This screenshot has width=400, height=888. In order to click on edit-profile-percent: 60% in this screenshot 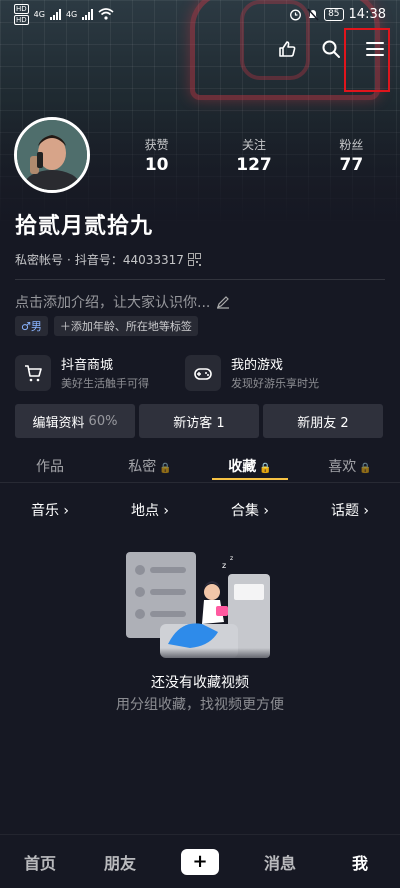, I will do `click(103, 421)`.